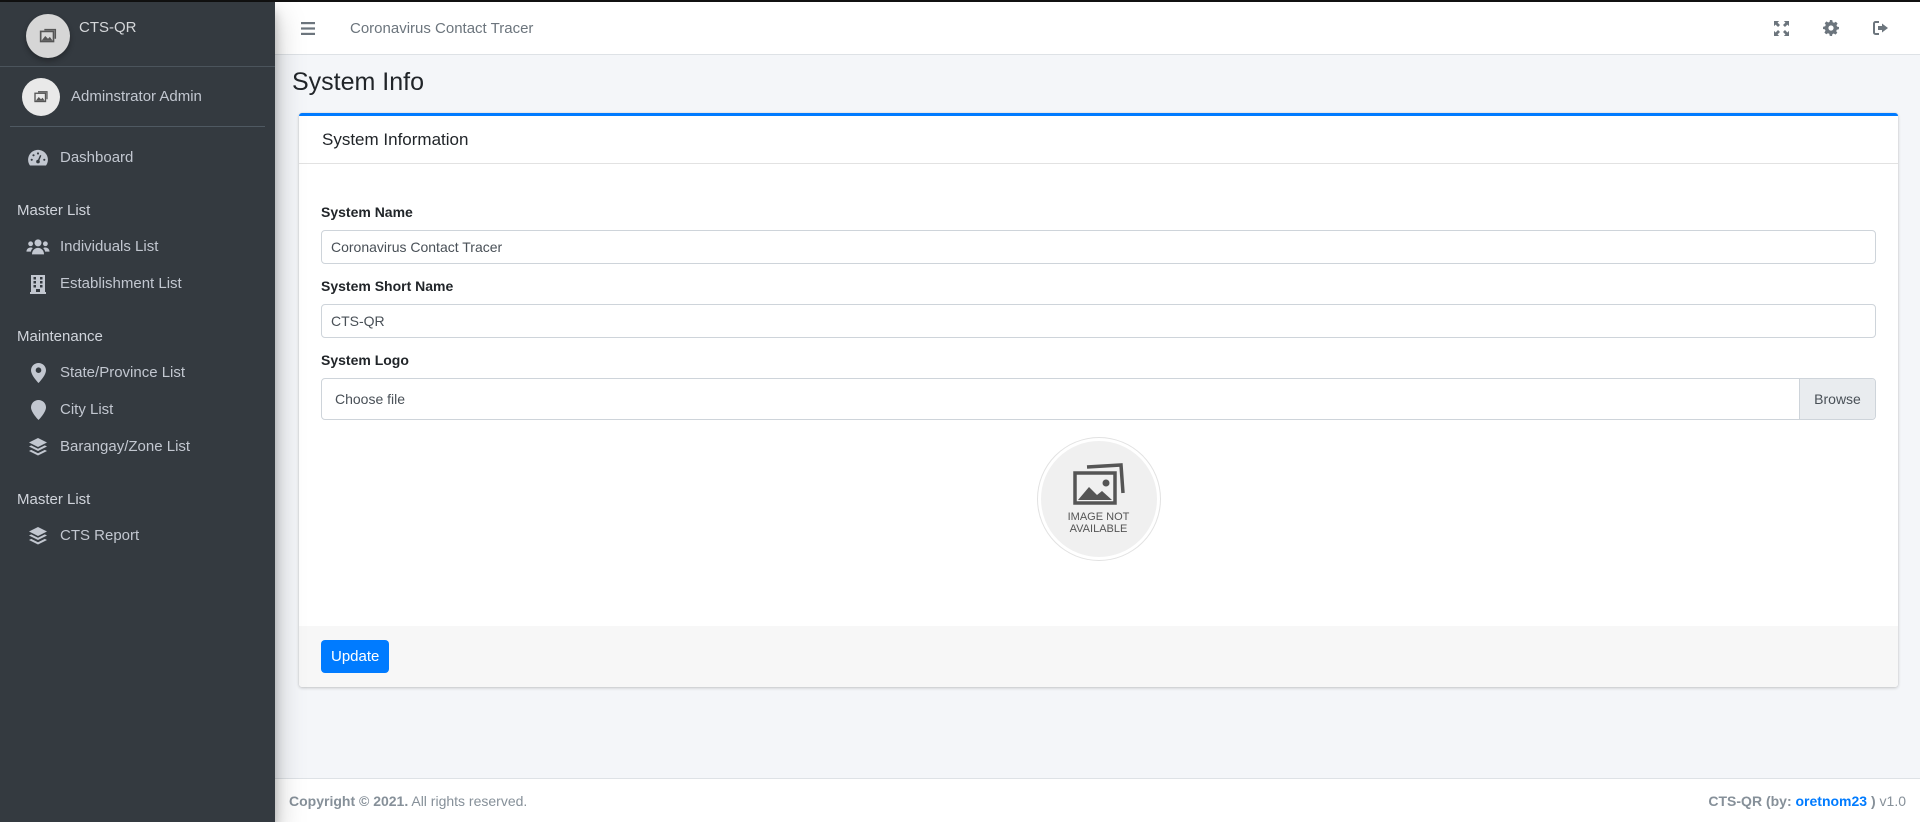 This screenshot has width=1920, height=822. I want to click on sidebar-item-city-list: City List, so click(137, 409).